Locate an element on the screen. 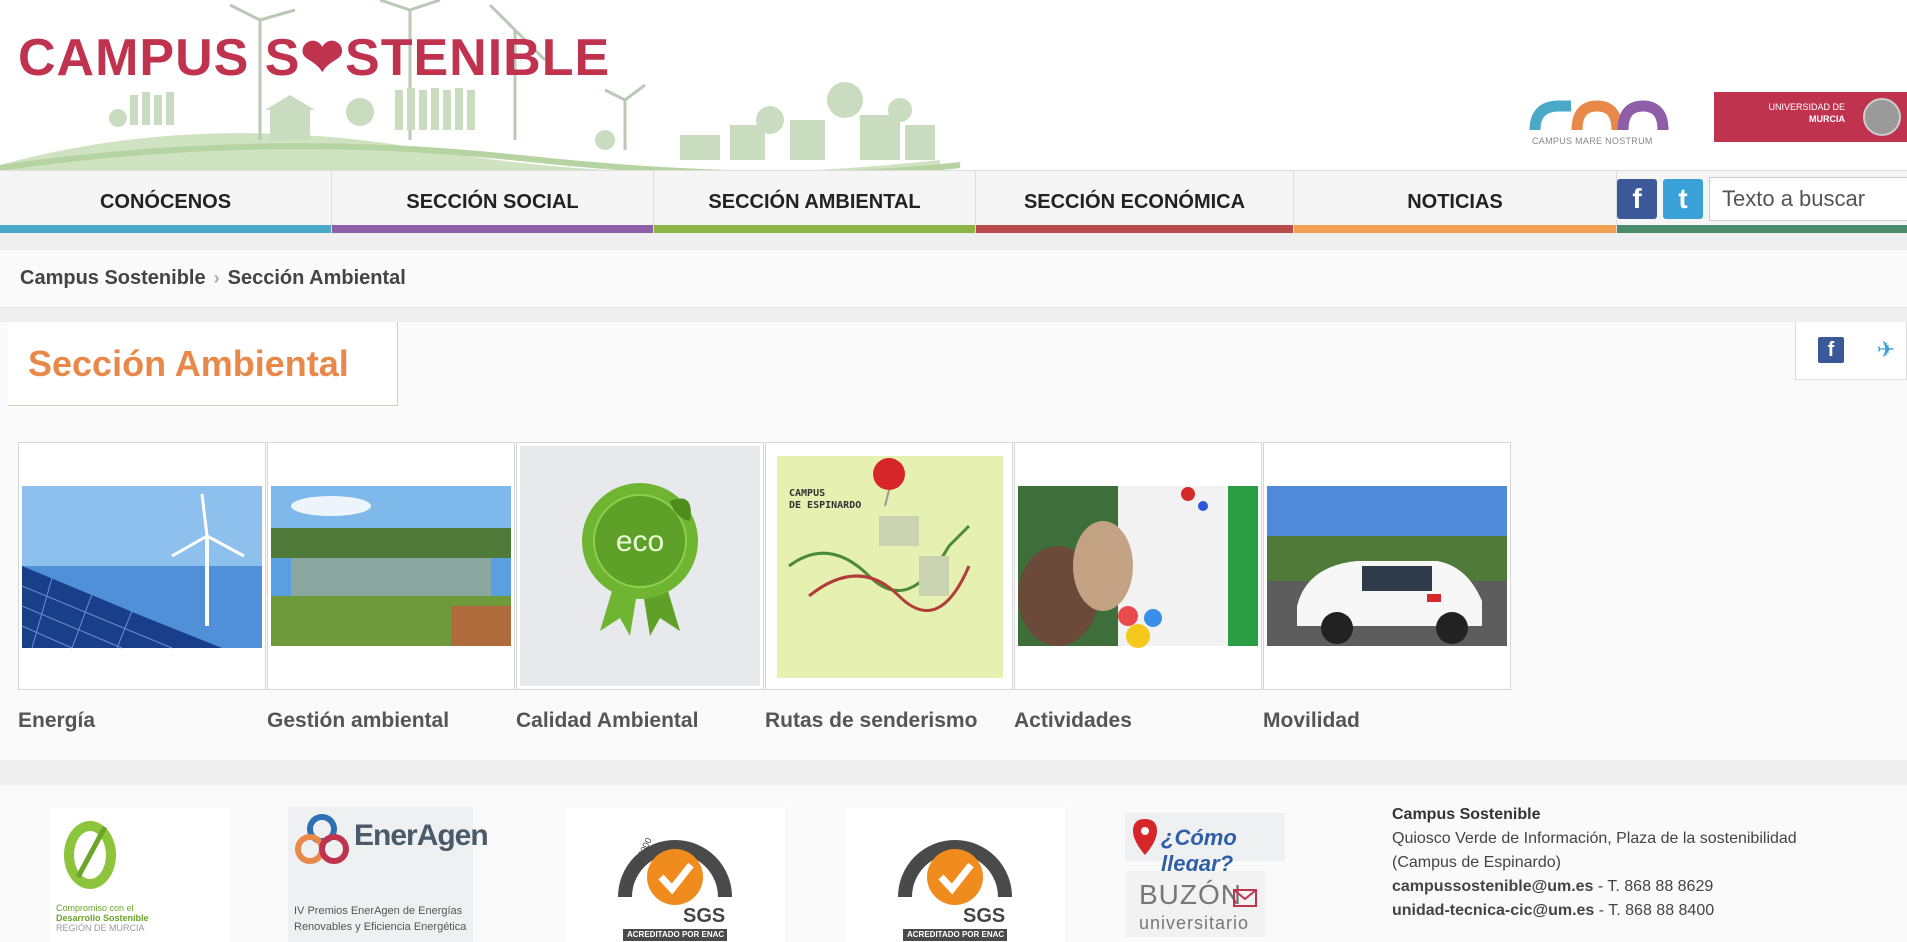  electric-car-image is located at coordinates (1387, 566).